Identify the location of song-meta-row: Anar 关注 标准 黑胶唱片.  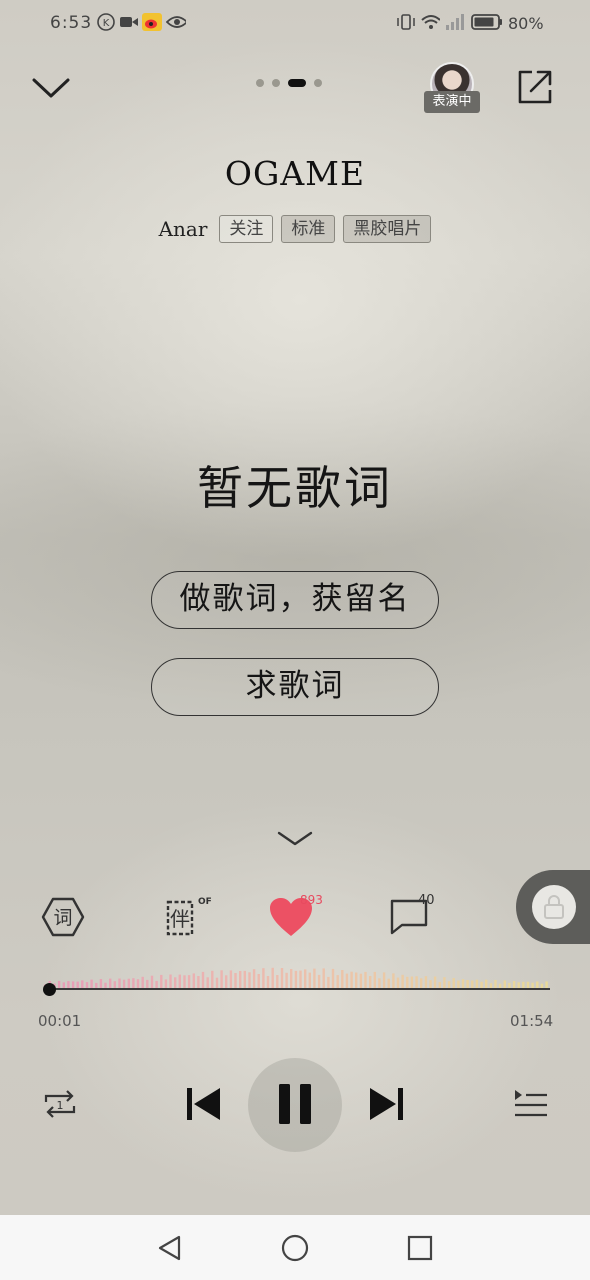
(295, 229).